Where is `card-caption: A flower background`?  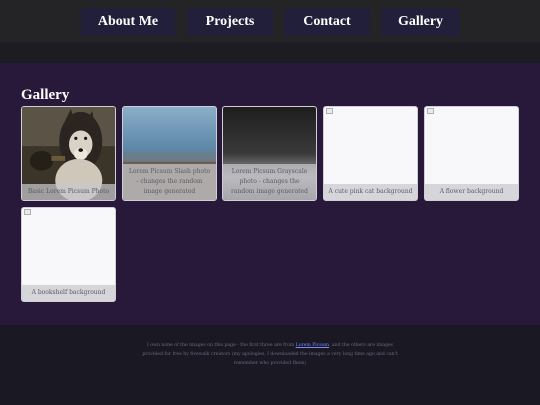
card-caption: A flower background is located at coordinates (471, 192).